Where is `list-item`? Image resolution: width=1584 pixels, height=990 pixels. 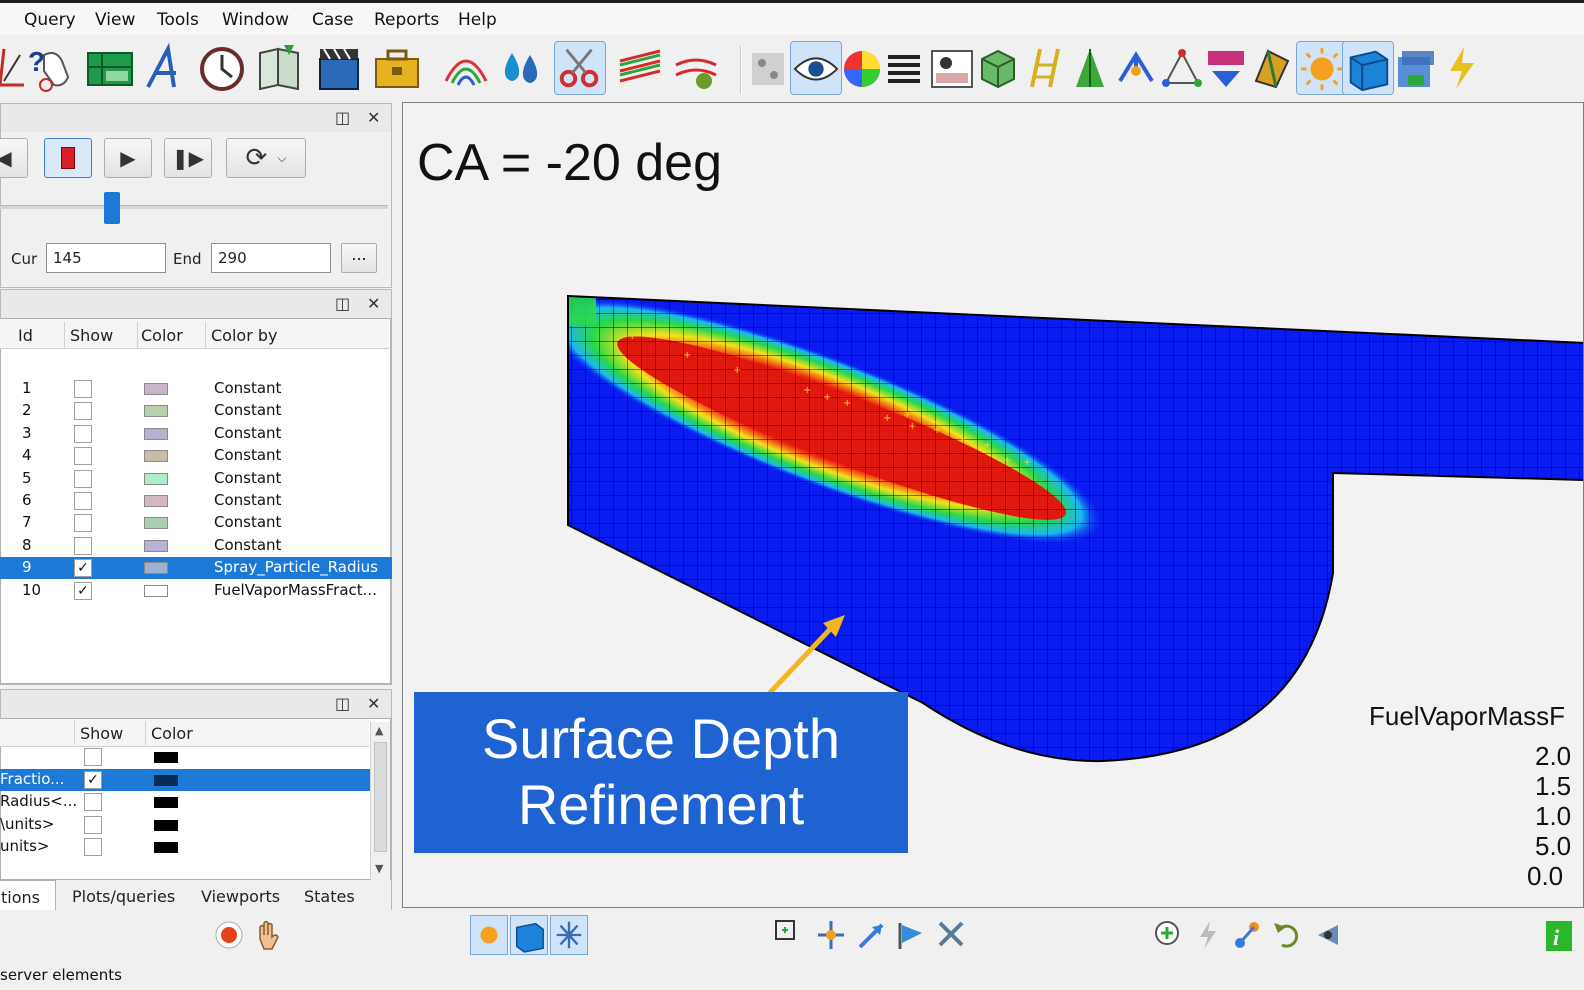 list-item is located at coordinates (185, 757).